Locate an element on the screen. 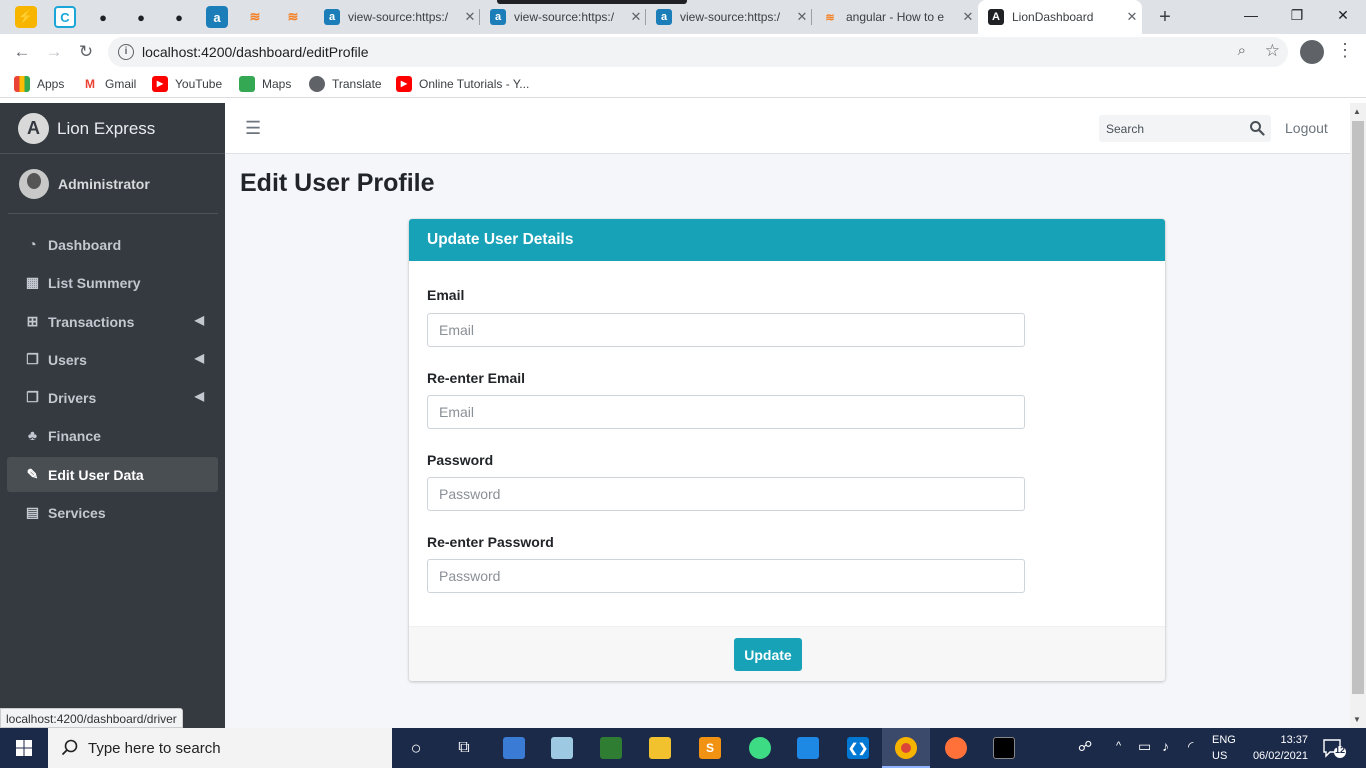 The image size is (1366, 773). sidebar-item-dashboard: ◔ Dashboard is located at coordinates (112, 244).